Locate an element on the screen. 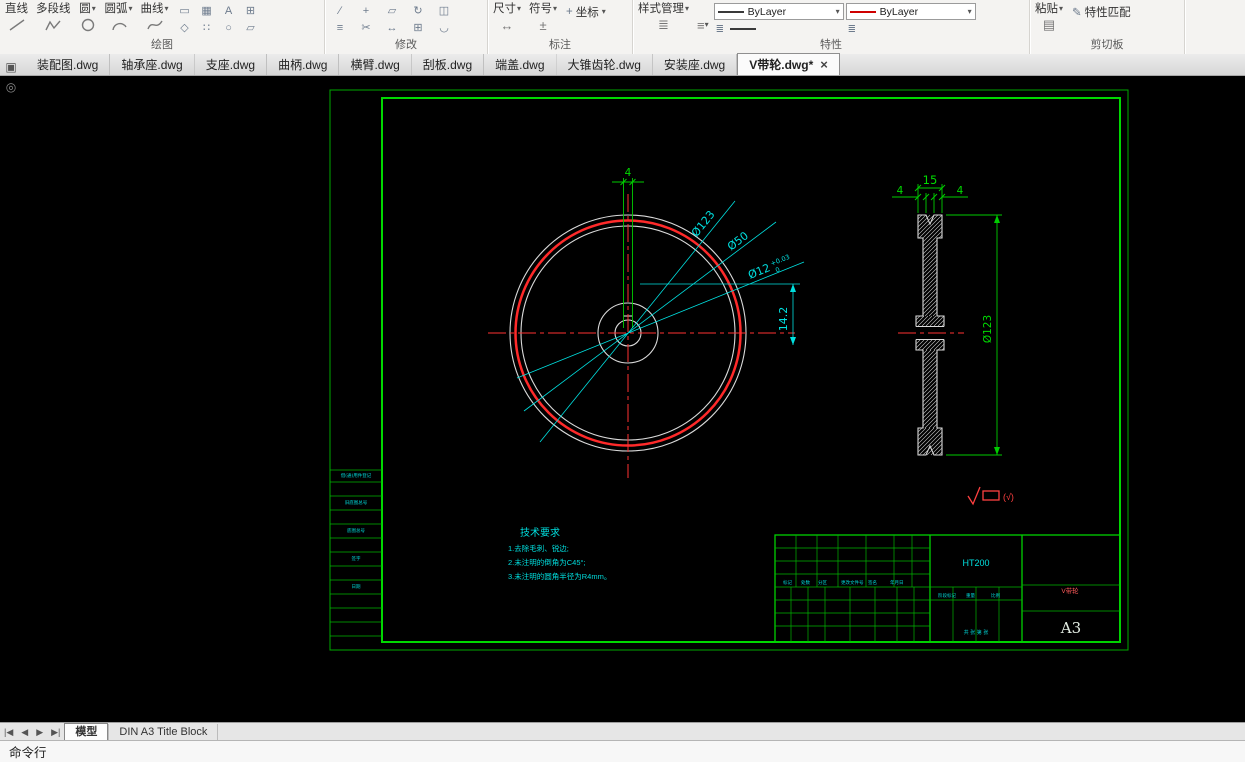  viewport-control-icon: ▣ is located at coordinates (11, 67).